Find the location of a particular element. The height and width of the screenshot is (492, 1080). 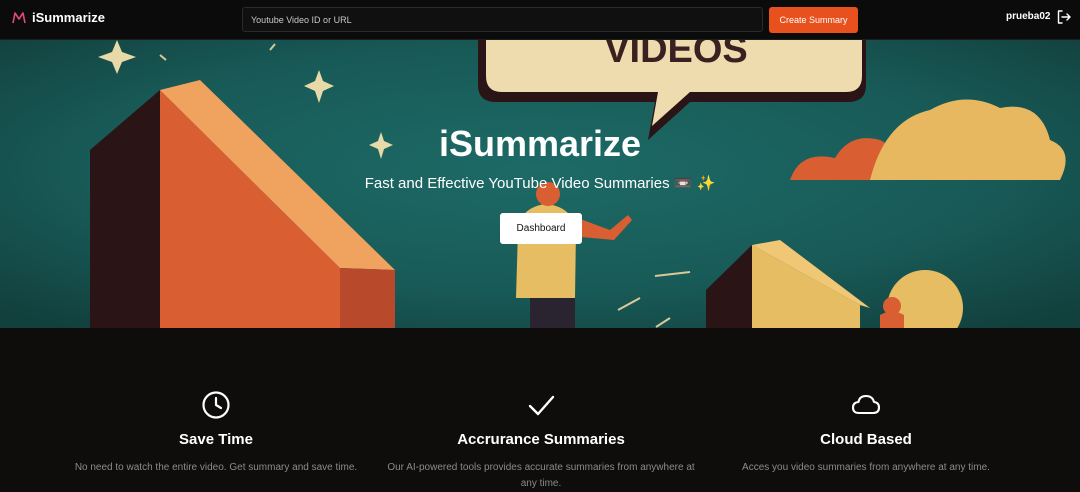

search-input is located at coordinates (502, 19).